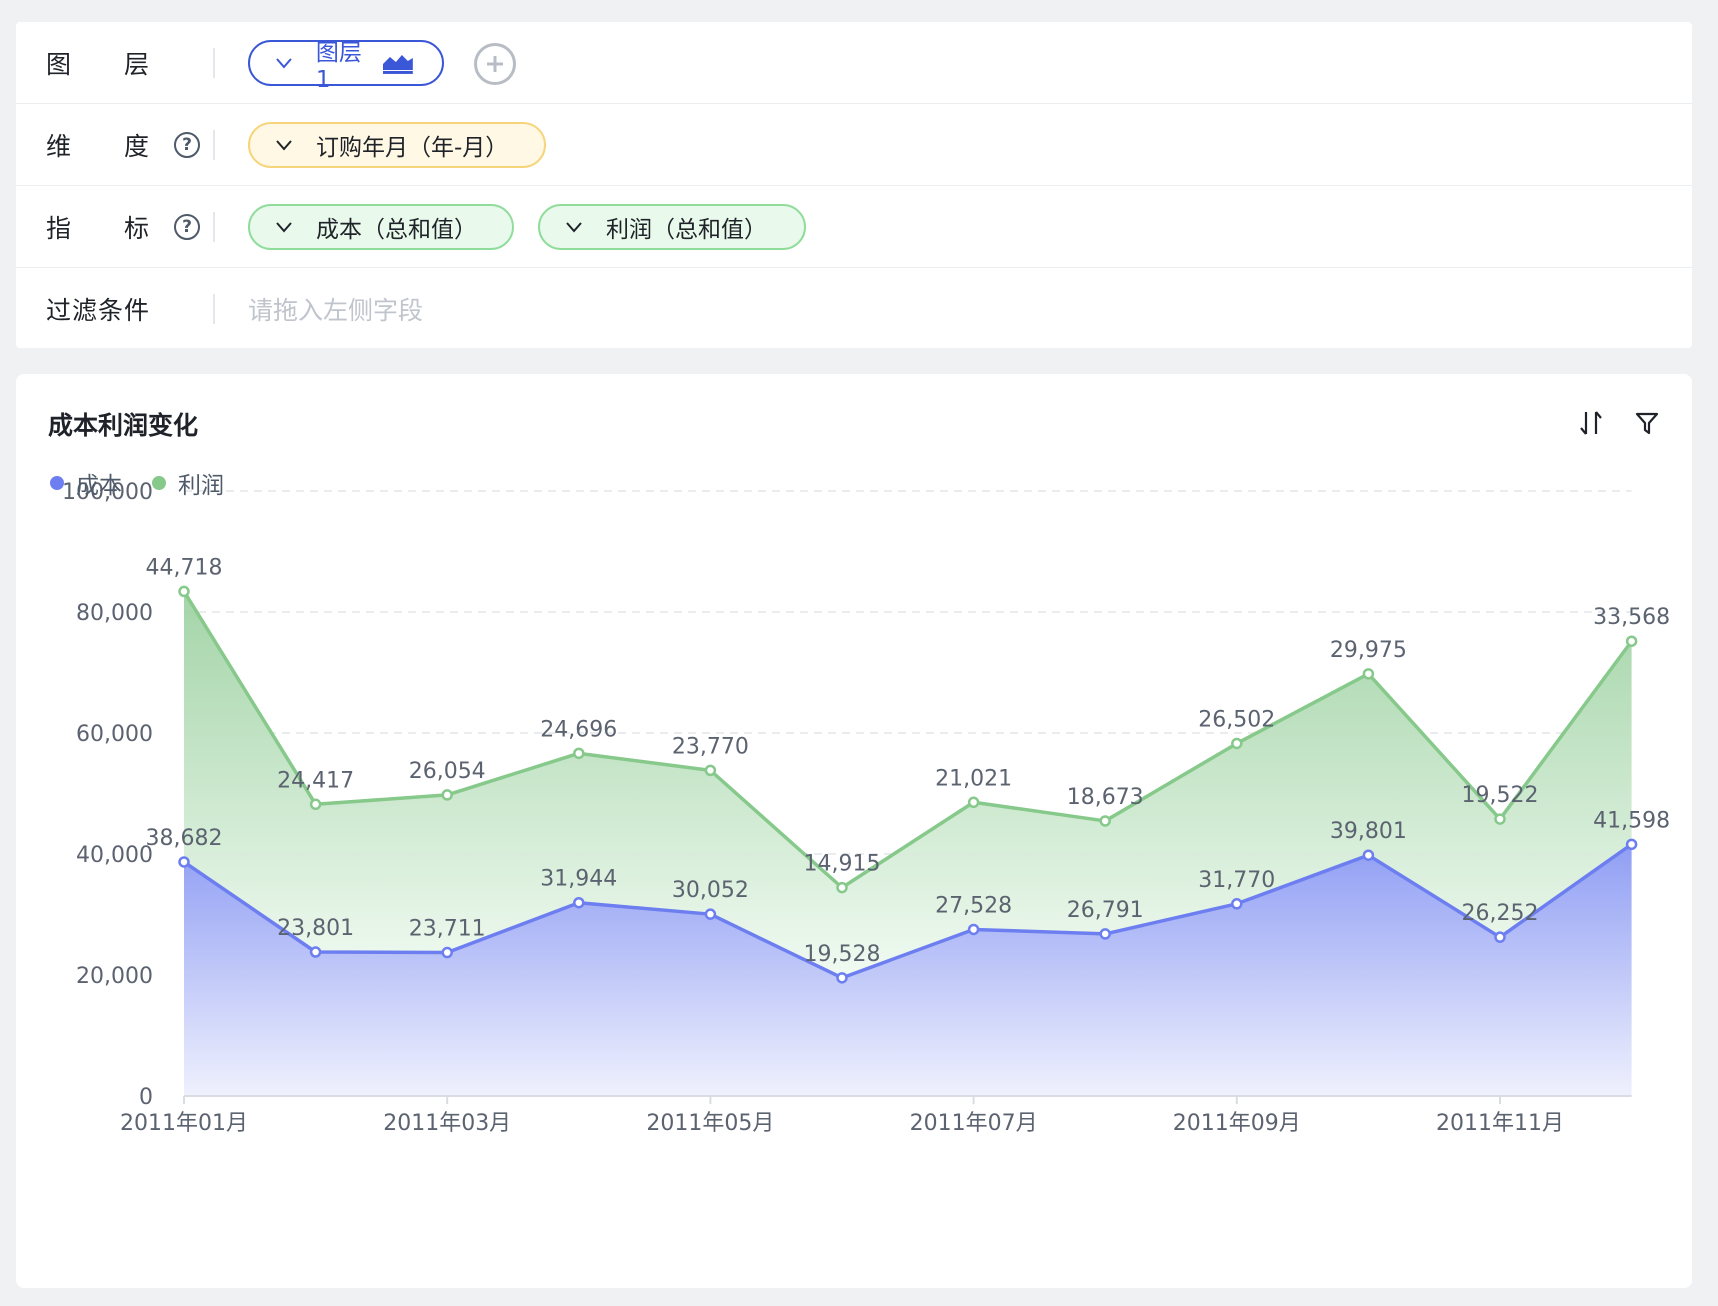 This screenshot has height=1306, width=1718. What do you see at coordinates (1631, 820) in the screenshot?
I see `cost-data-label: 41,598` at bounding box center [1631, 820].